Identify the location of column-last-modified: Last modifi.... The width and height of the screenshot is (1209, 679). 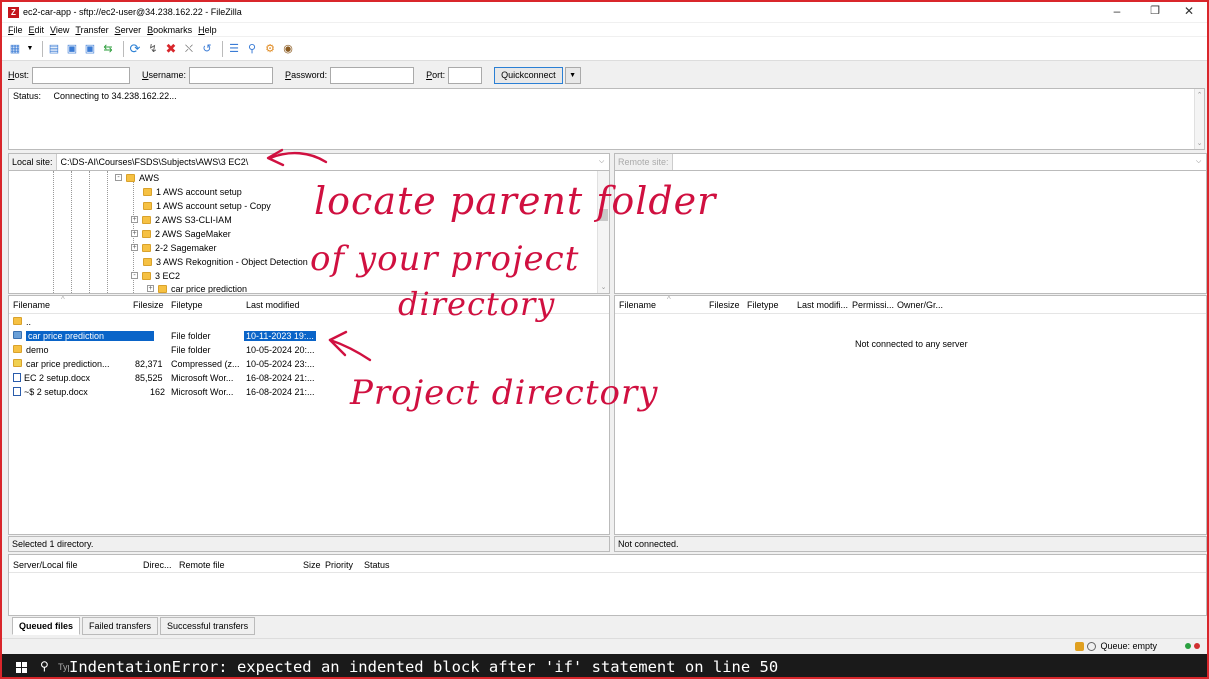
(822, 305).